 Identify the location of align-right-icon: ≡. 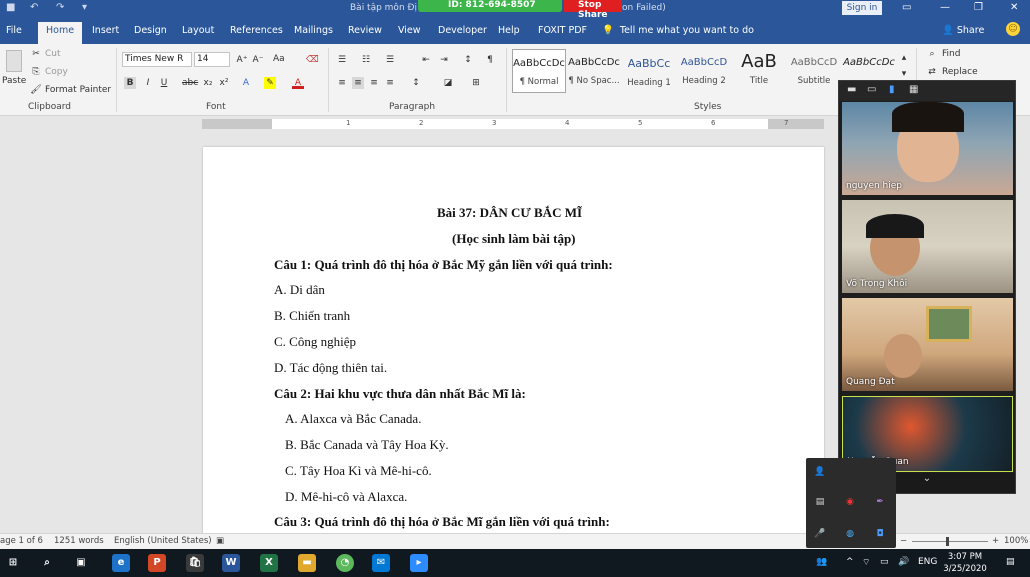
(374, 83).